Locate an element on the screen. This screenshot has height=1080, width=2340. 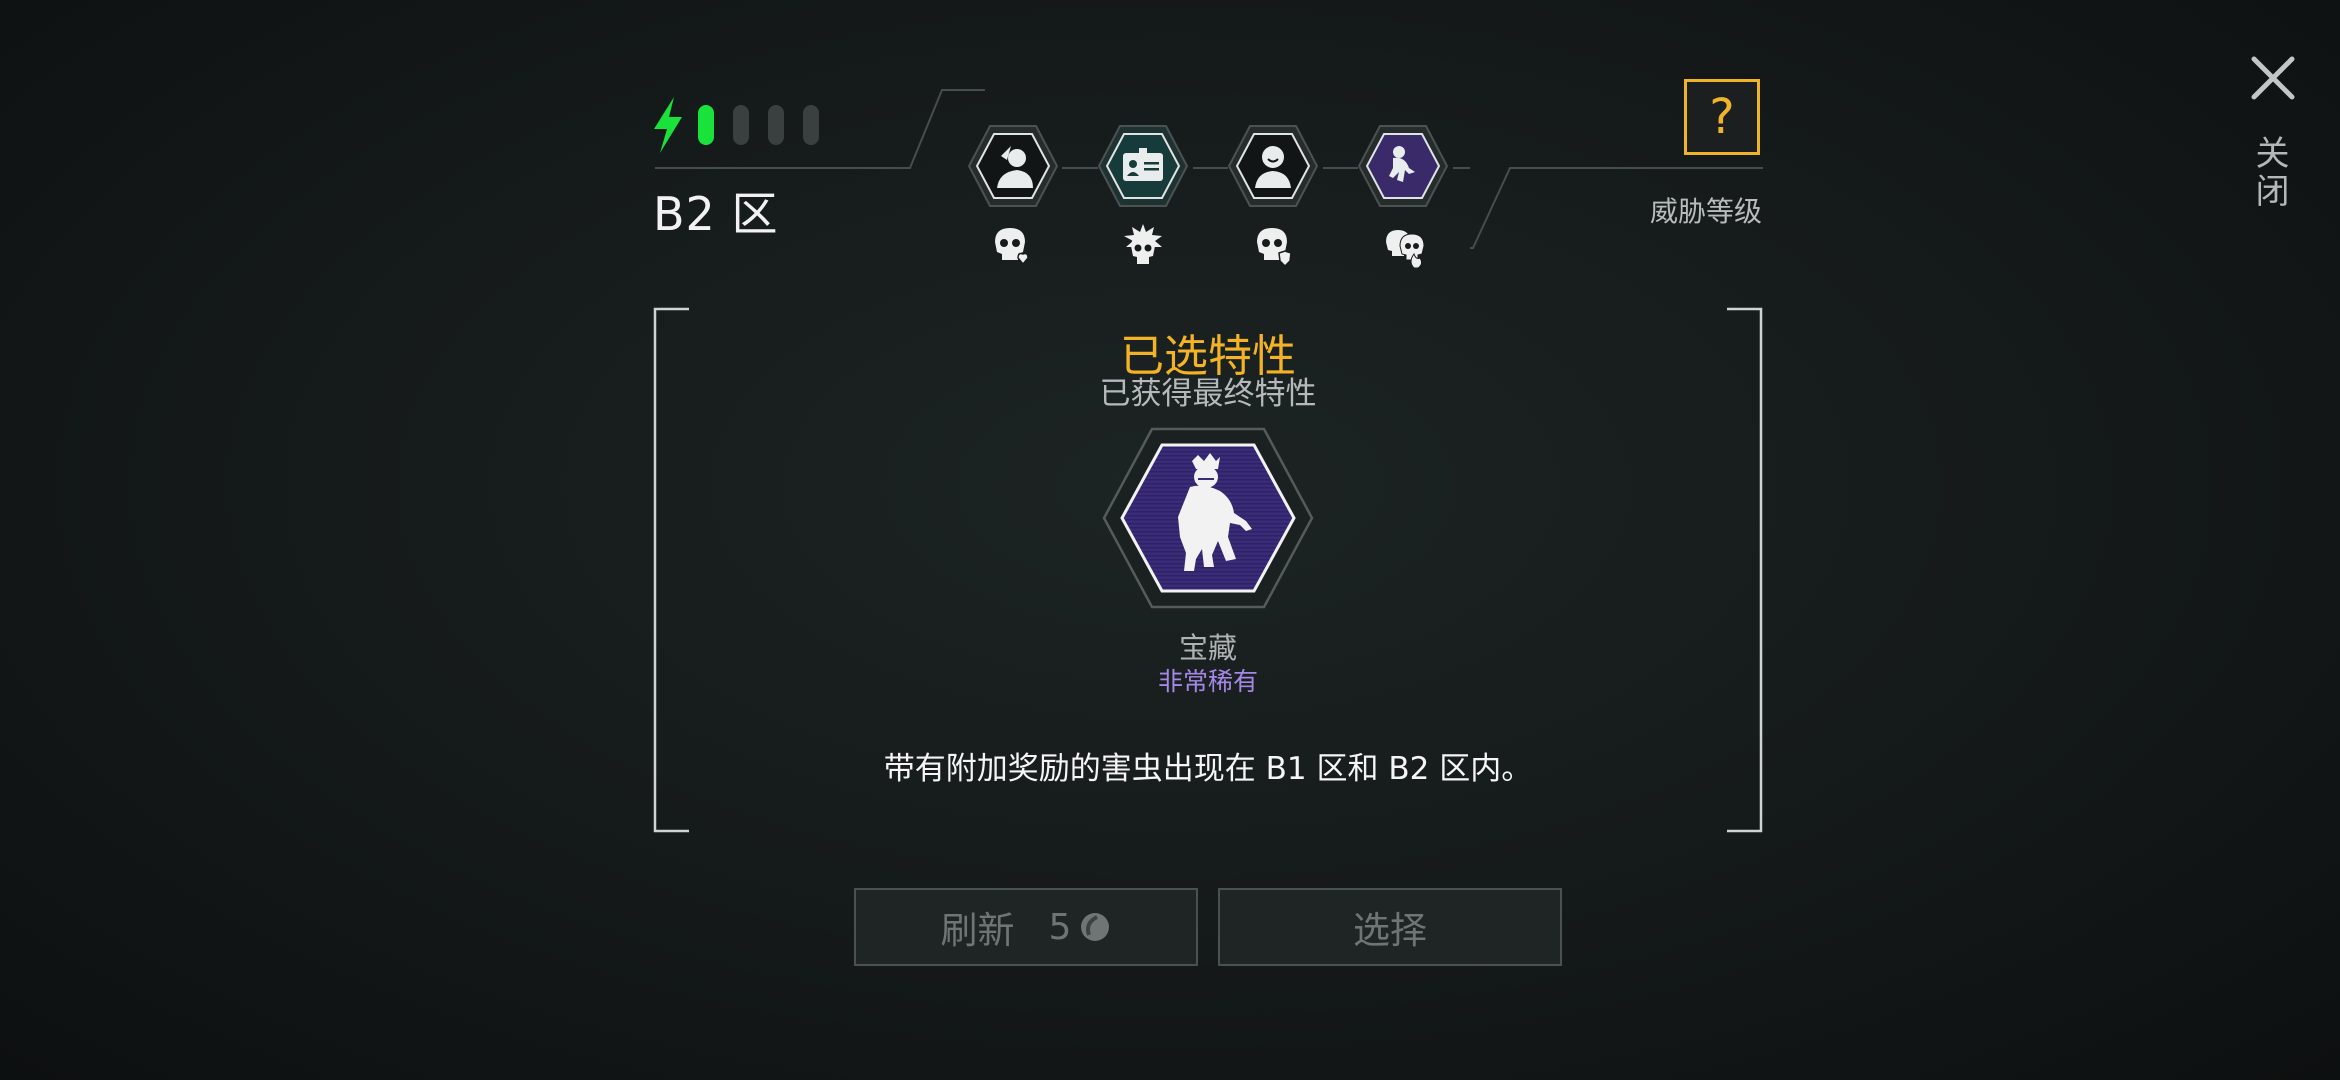
refresh-label: 刷新 is located at coordinates (977, 930).